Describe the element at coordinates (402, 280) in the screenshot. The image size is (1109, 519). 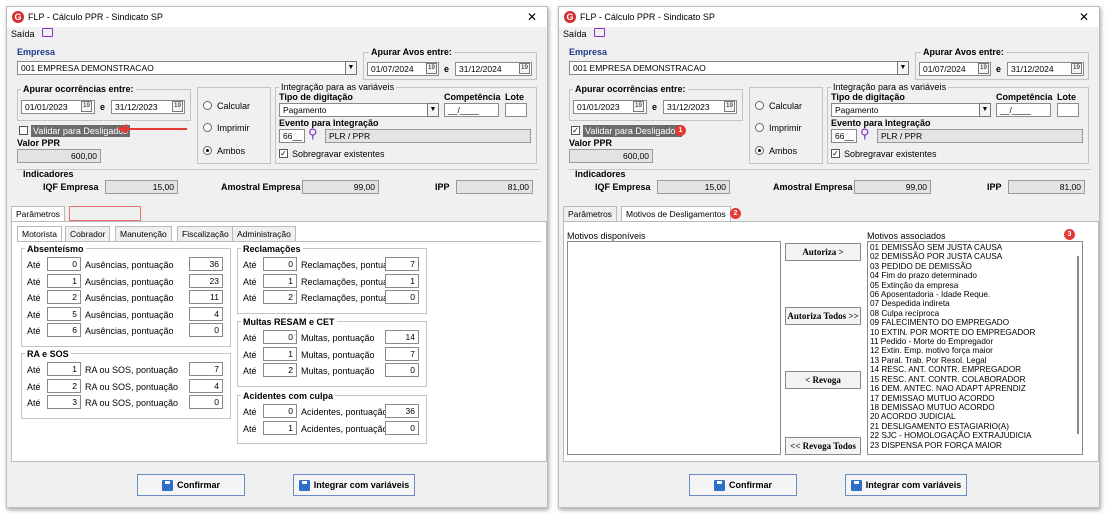
I see `score-input: 1` at that location.